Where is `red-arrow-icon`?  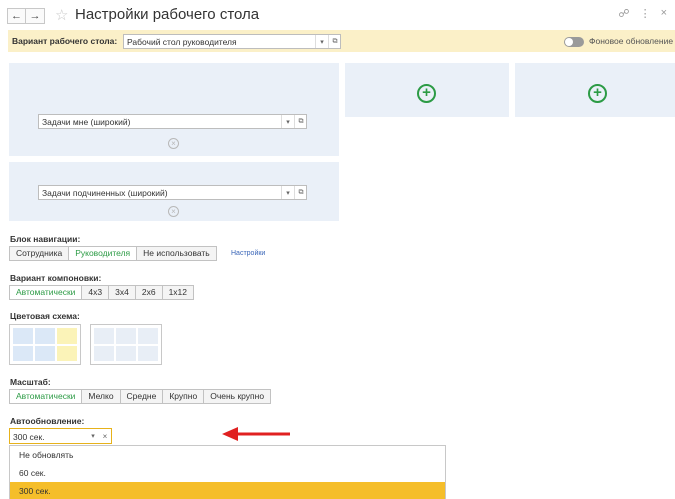 red-arrow-icon is located at coordinates (256, 434).